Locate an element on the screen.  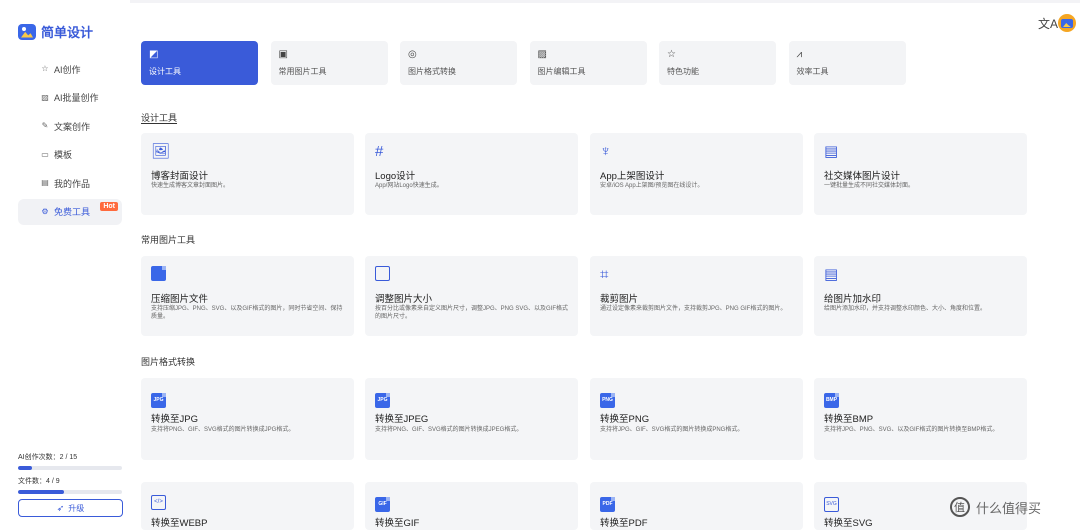
format-tag: GIF is located at coordinates (382, 504).